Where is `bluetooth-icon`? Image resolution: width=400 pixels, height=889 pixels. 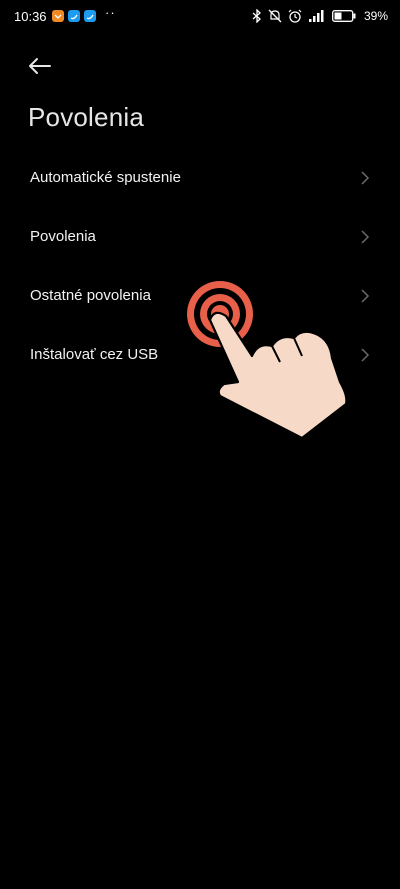 bluetooth-icon is located at coordinates (256, 16).